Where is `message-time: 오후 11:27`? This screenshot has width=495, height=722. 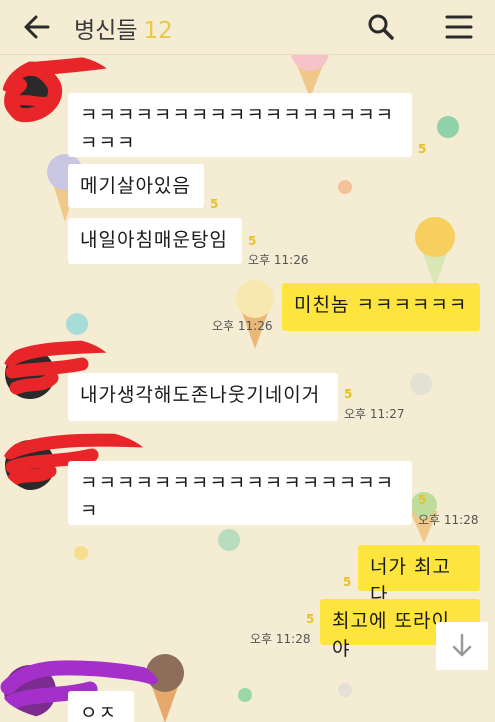
message-time: 오후 11:27 is located at coordinates (374, 414).